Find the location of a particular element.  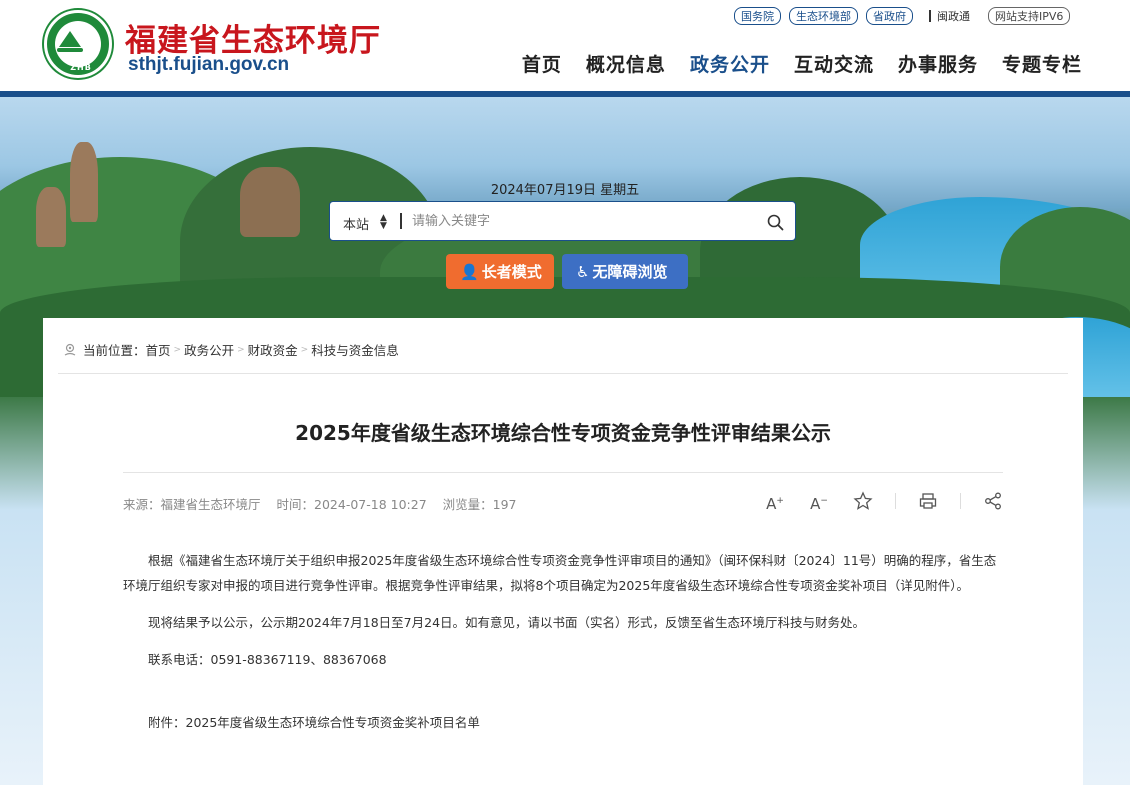

attachment-link: 附件：2025年度省级生态环境综合性专项资金奖补项目名单 is located at coordinates (563, 722).